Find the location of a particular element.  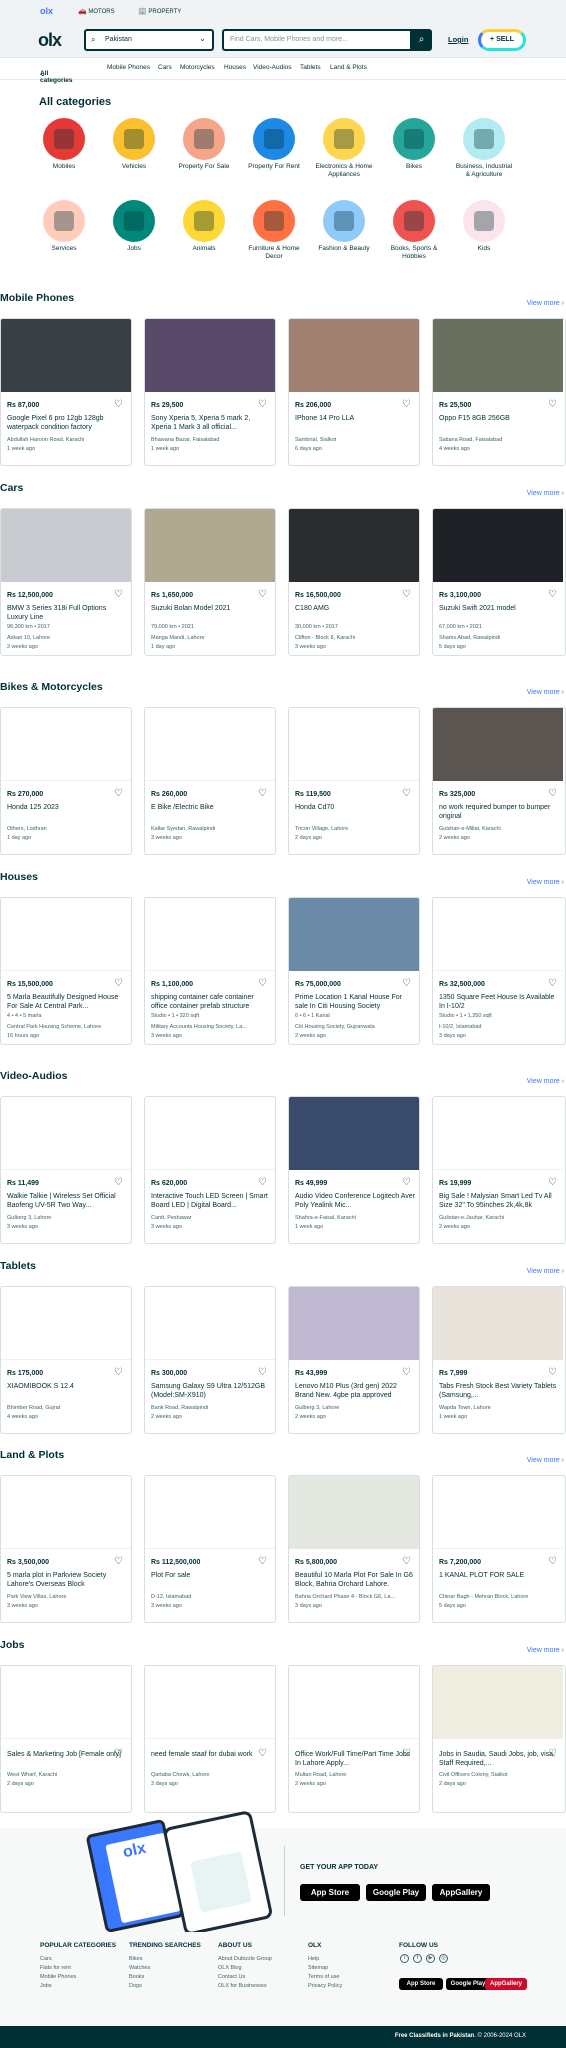

category-furniture-home-decor: Furniture & Home Decor is located at coordinates (274, 230).